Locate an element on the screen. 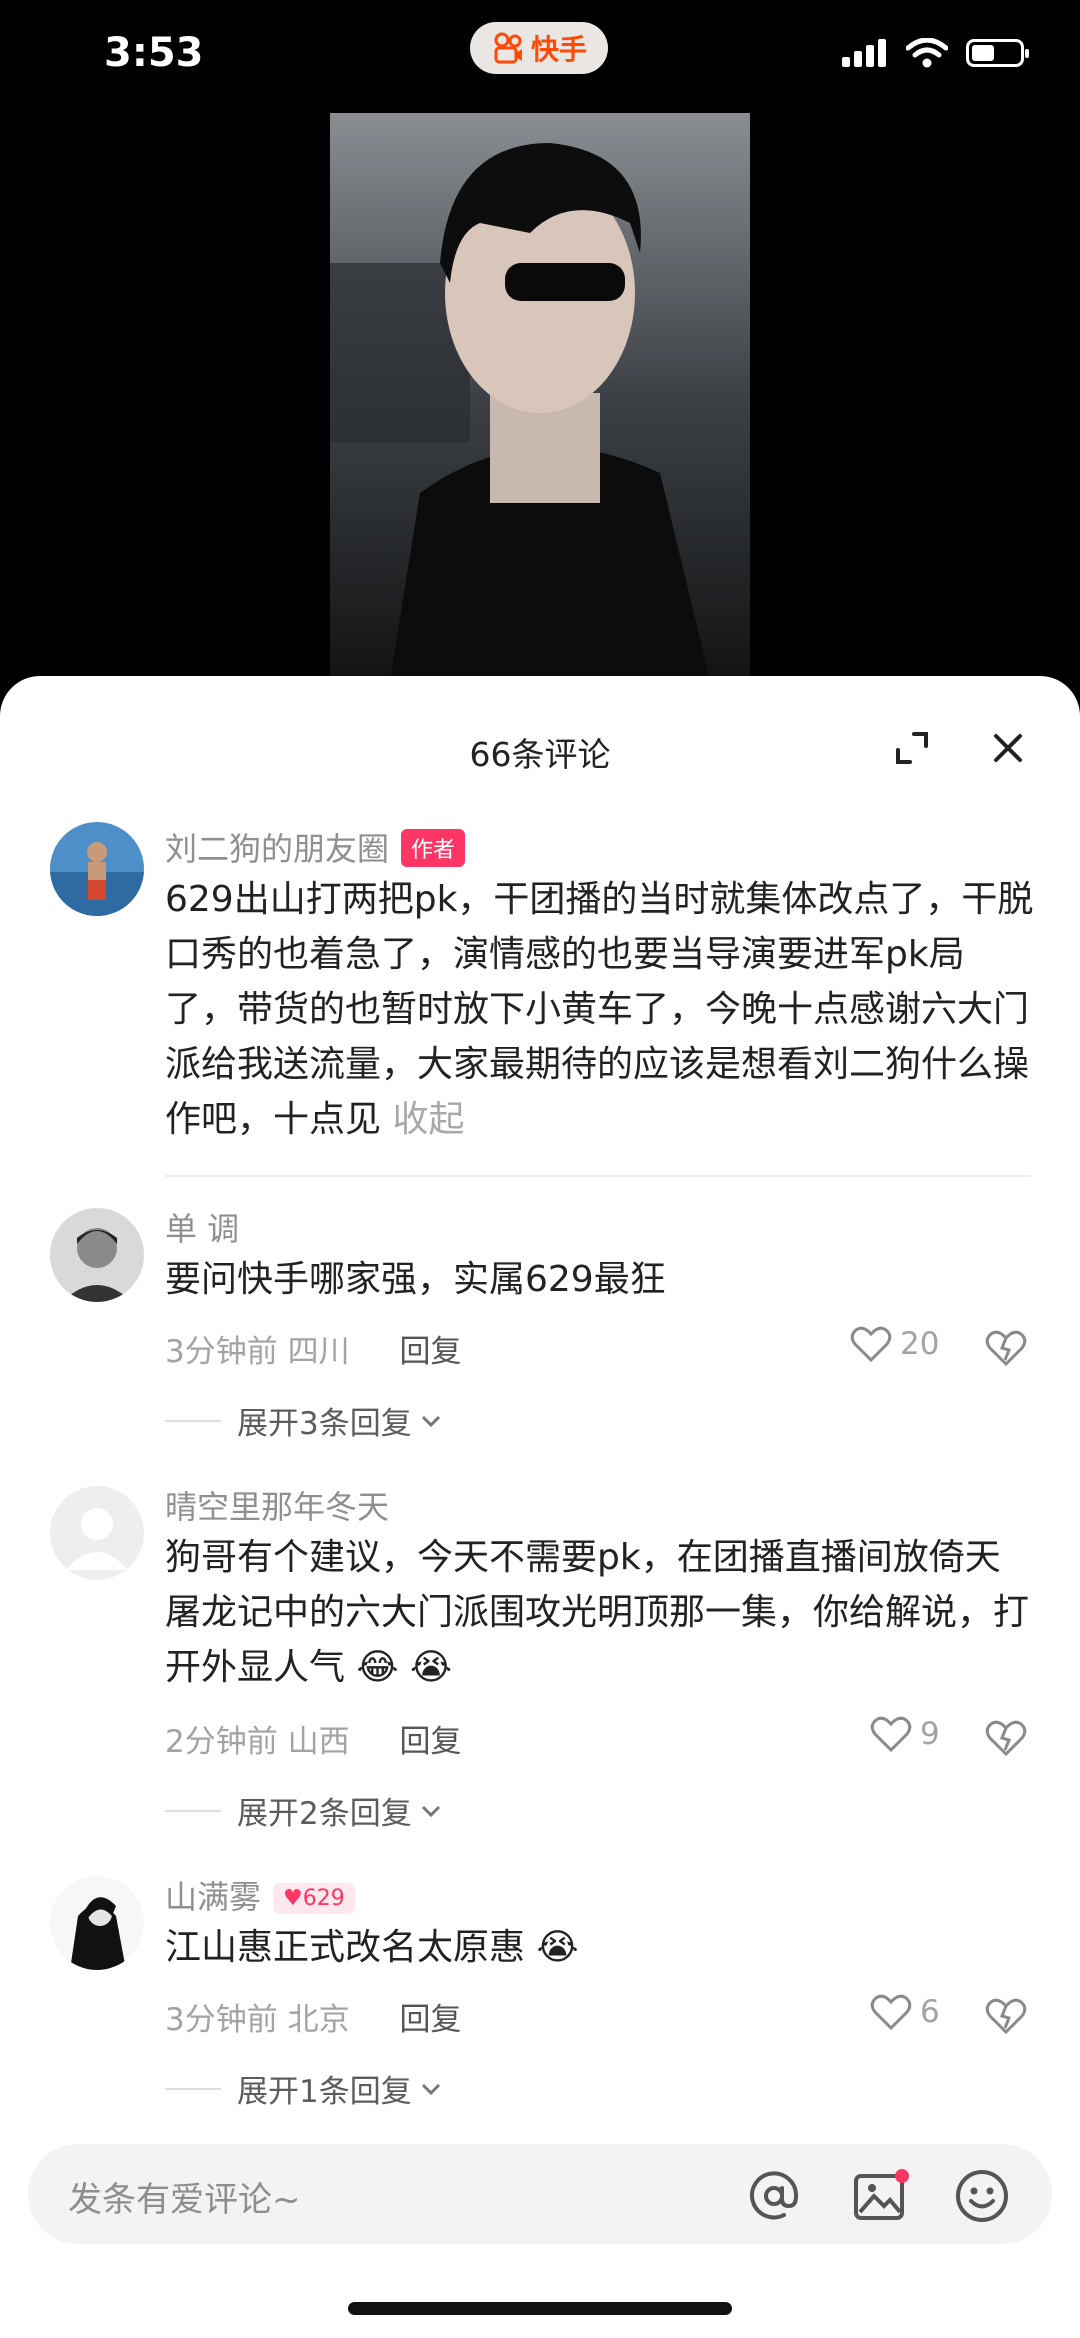 The width and height of the screenshot is (1080, 2338). battery-icon is located at coordinates (997, 53).